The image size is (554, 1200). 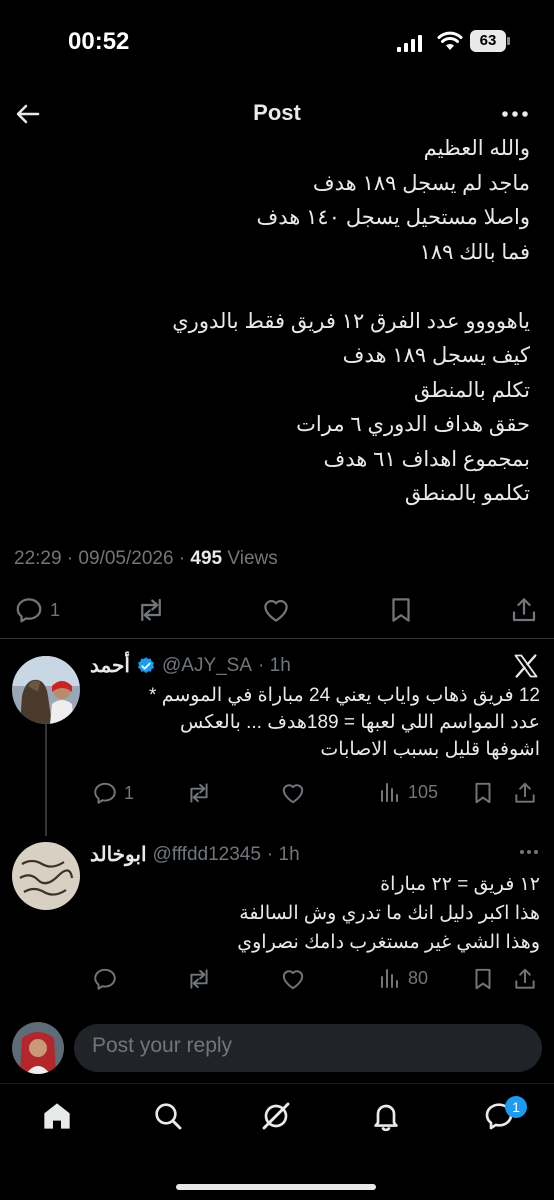 I want to click on views-count: 105, so click(x=423, y=791).